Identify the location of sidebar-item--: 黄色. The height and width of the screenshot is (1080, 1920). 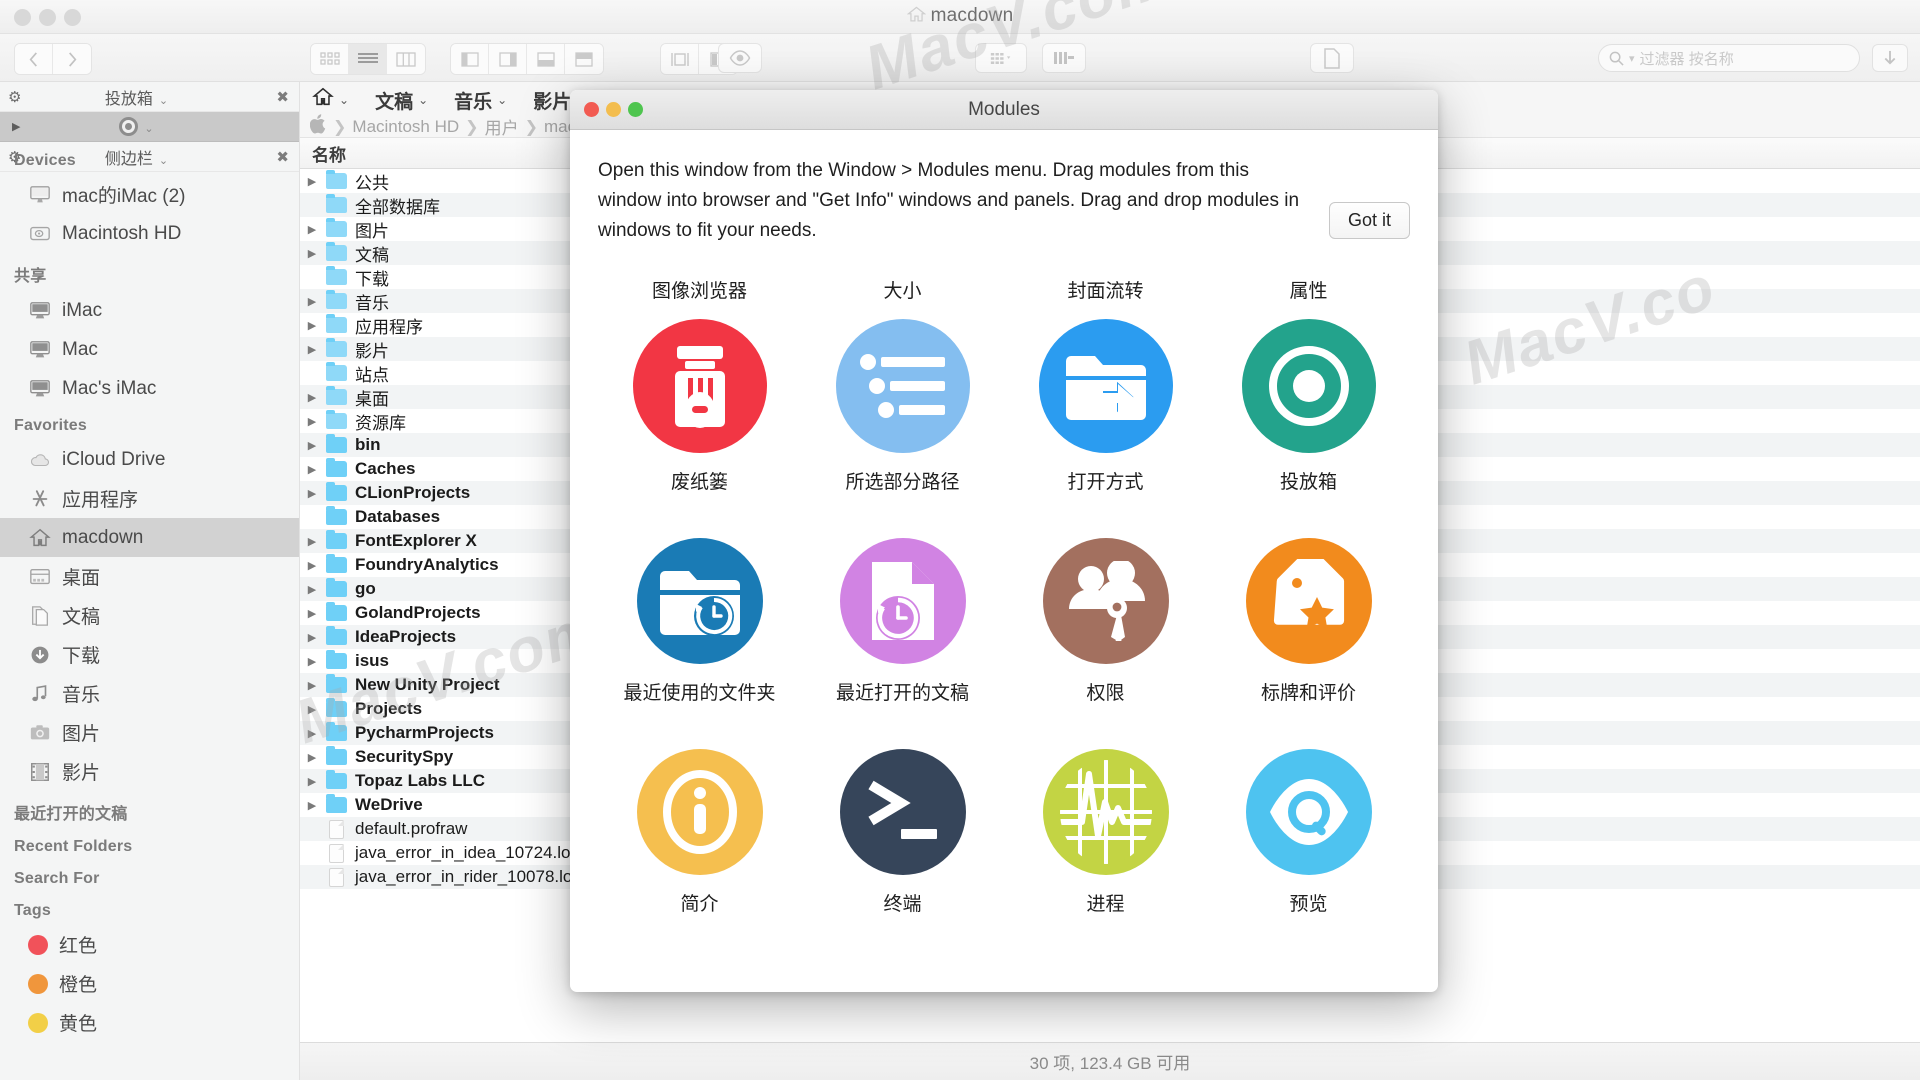
(149, 1022).